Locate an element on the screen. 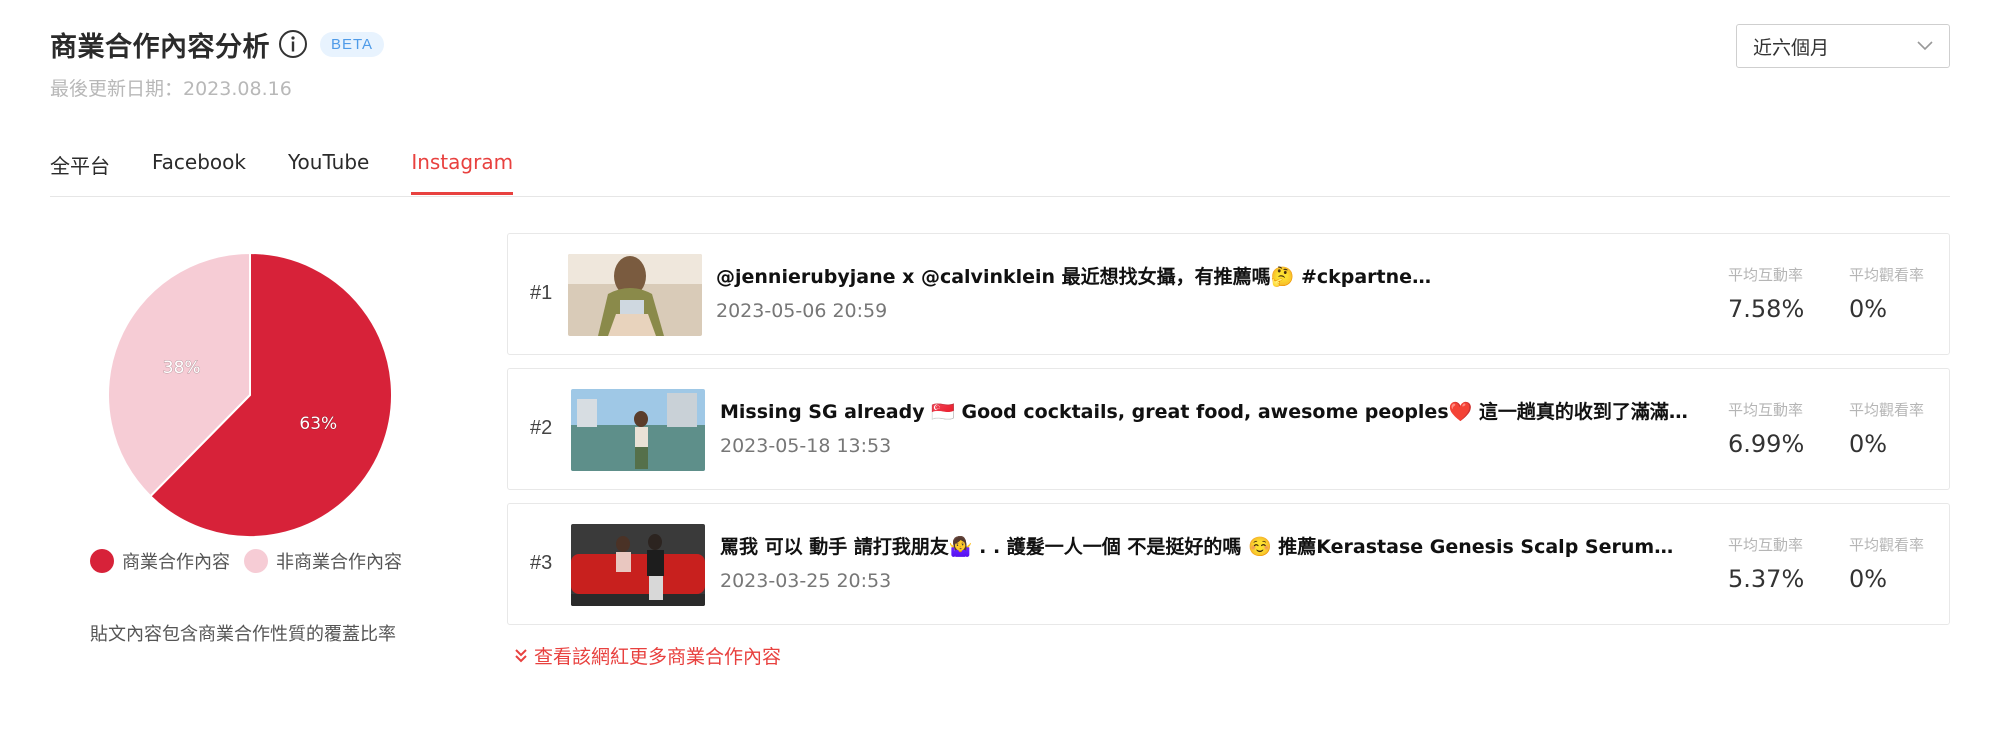 This screenshot has width=1999, height=729. period-select: 近六個月 is located at coordinates (1843, 46).